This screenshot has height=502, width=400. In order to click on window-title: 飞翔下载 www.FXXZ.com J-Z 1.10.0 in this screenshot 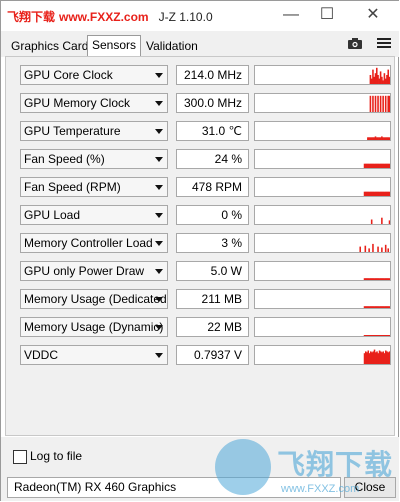, I will do `click(110, 16)`.